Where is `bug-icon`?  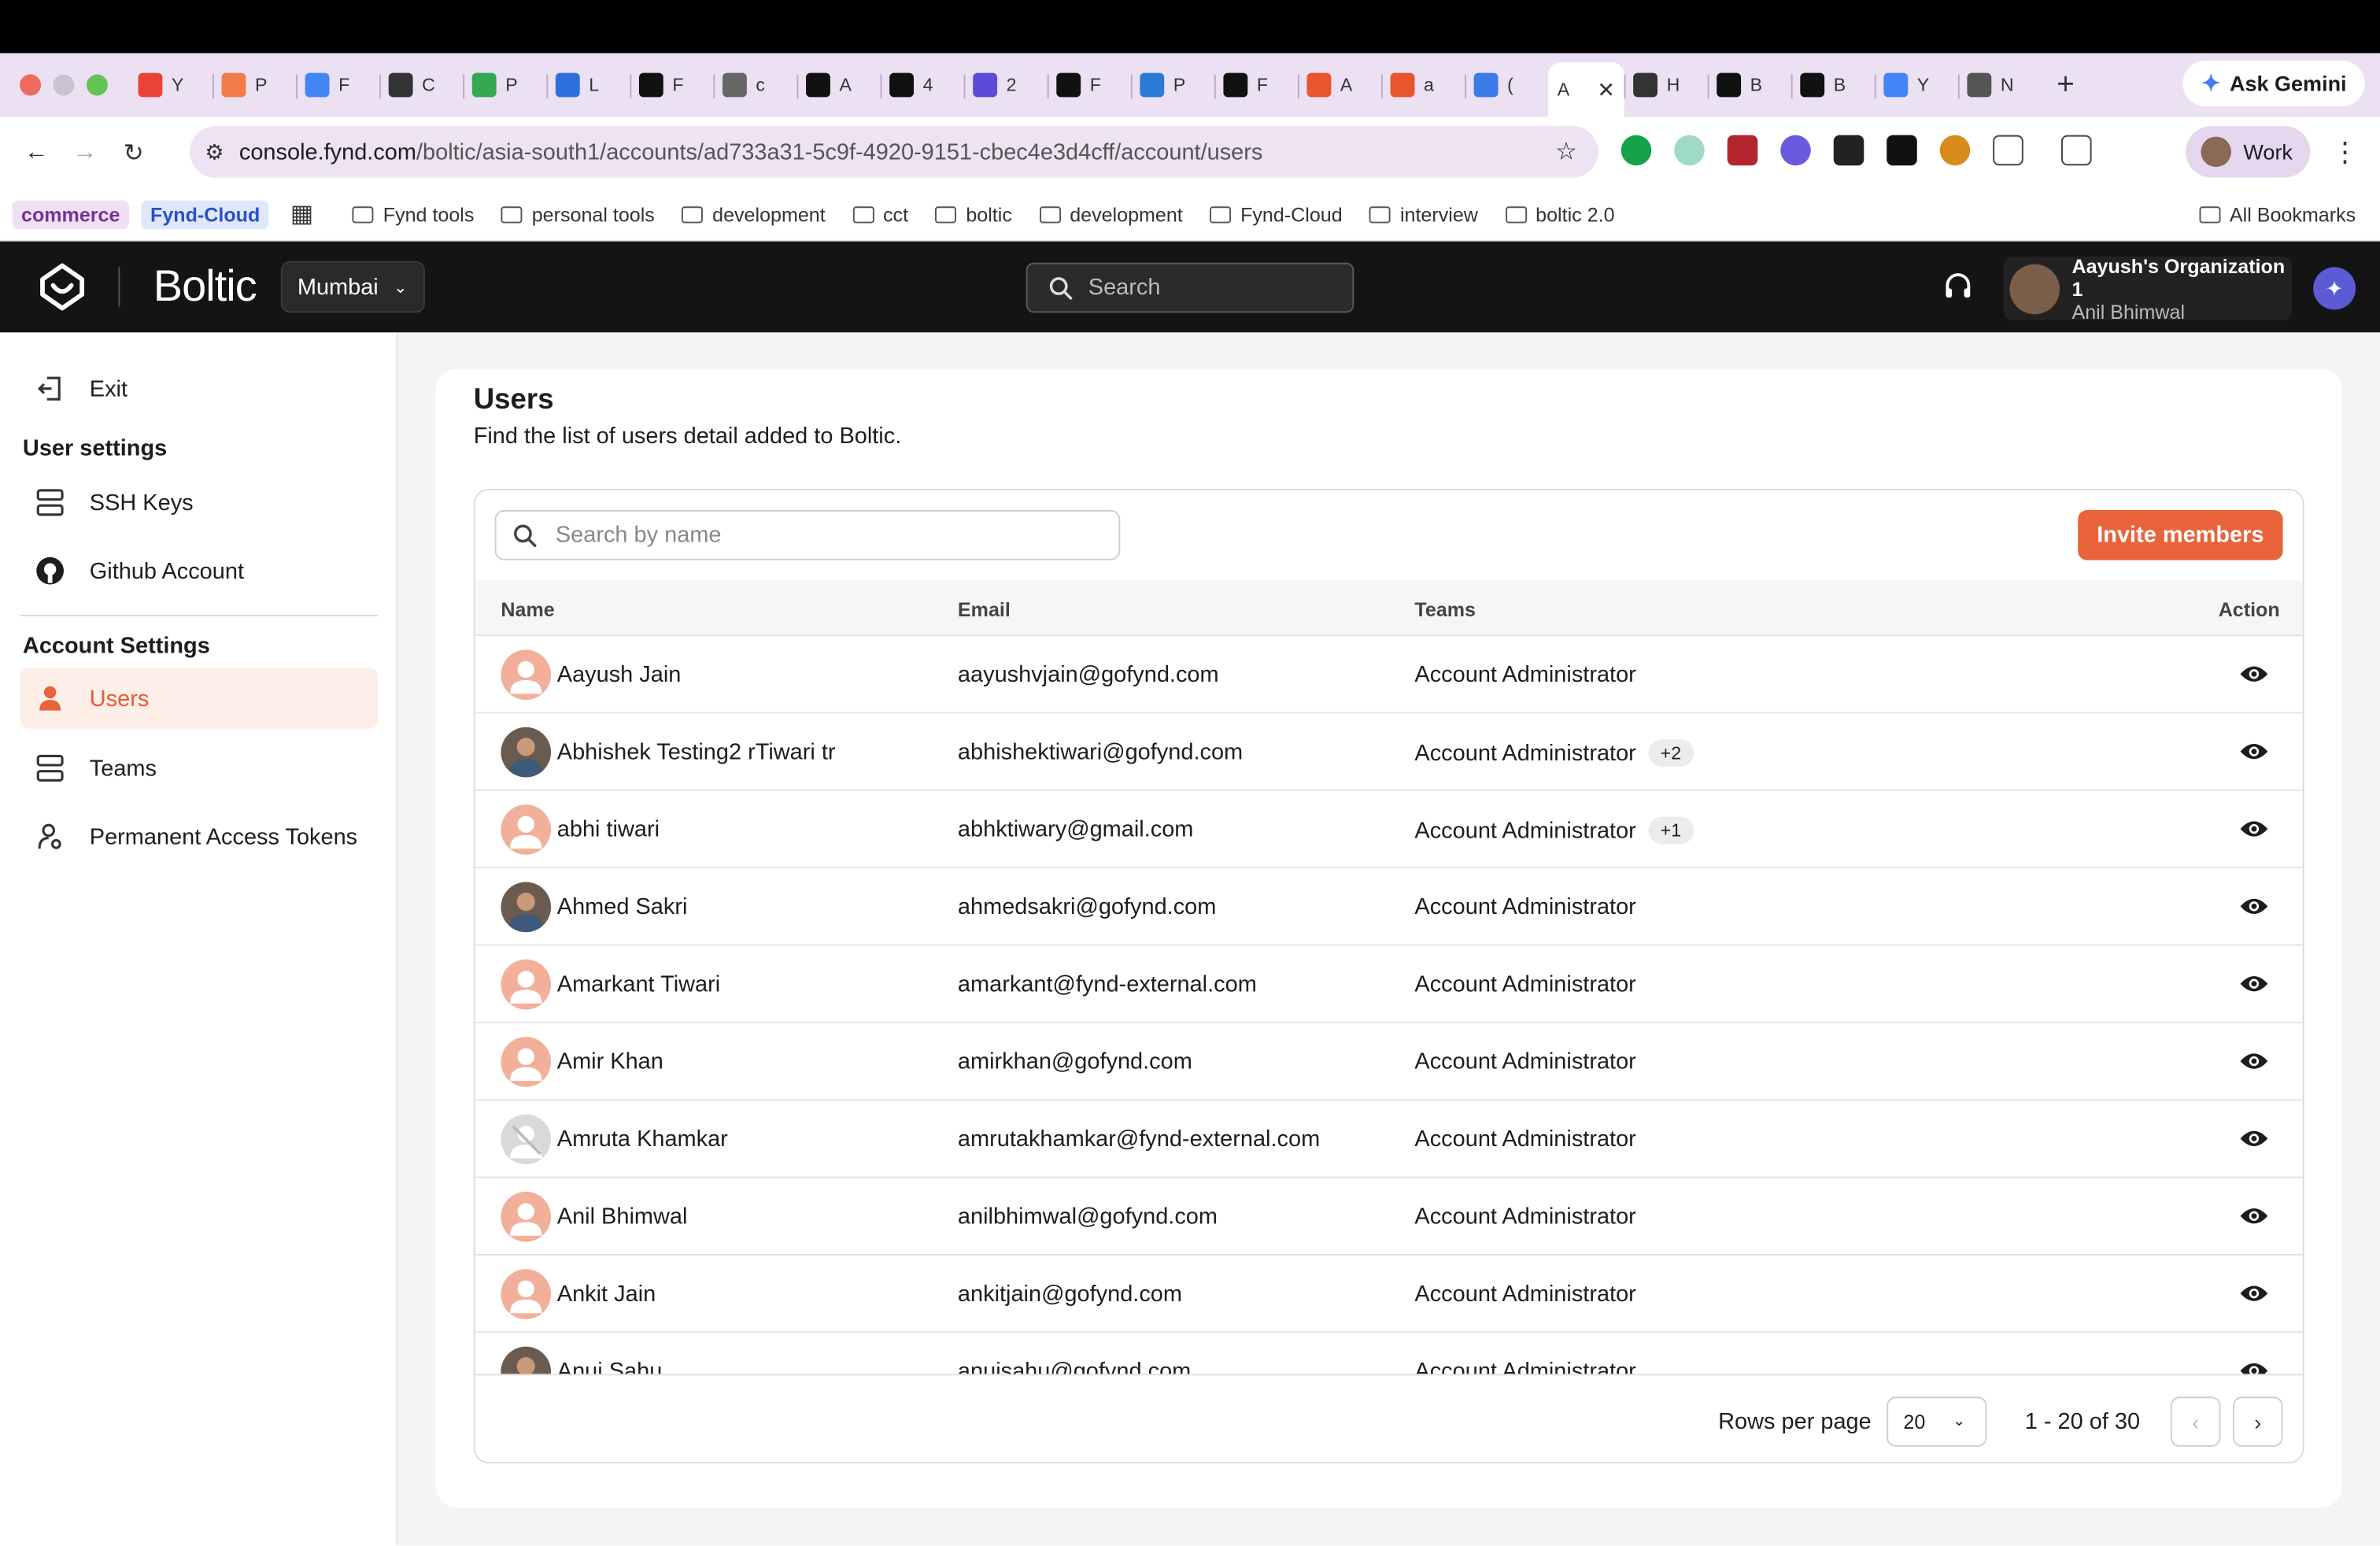
bug-icon is located at coordinates (1955, 150).